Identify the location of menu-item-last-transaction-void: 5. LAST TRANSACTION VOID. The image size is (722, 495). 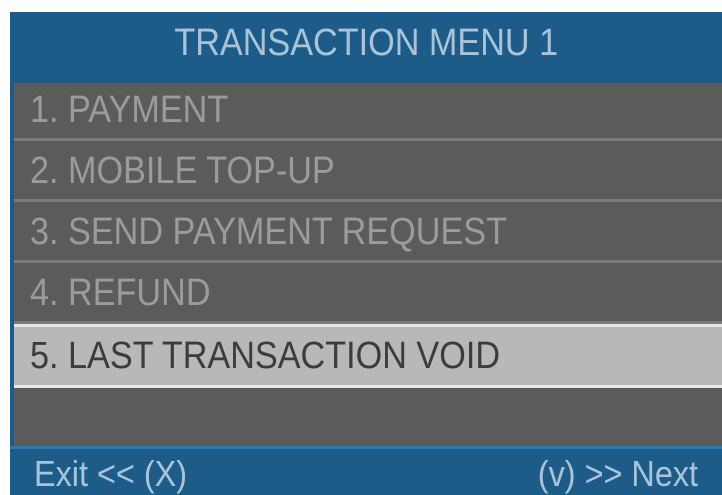
(368, 356).